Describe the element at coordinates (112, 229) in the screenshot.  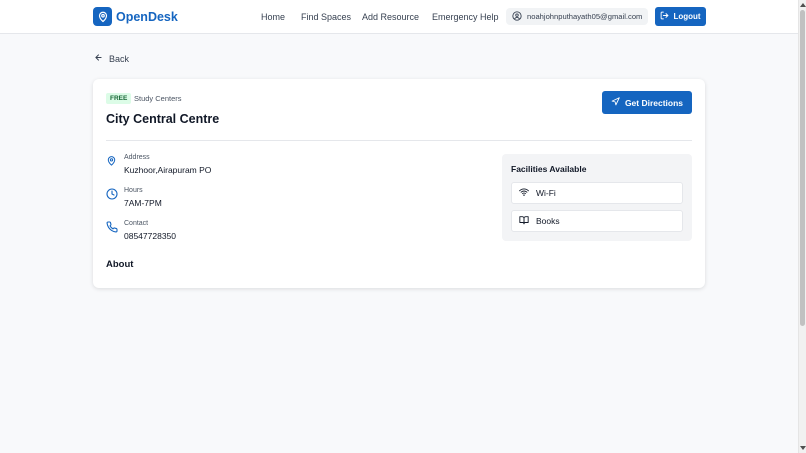
I see `phone-icon` at that location.